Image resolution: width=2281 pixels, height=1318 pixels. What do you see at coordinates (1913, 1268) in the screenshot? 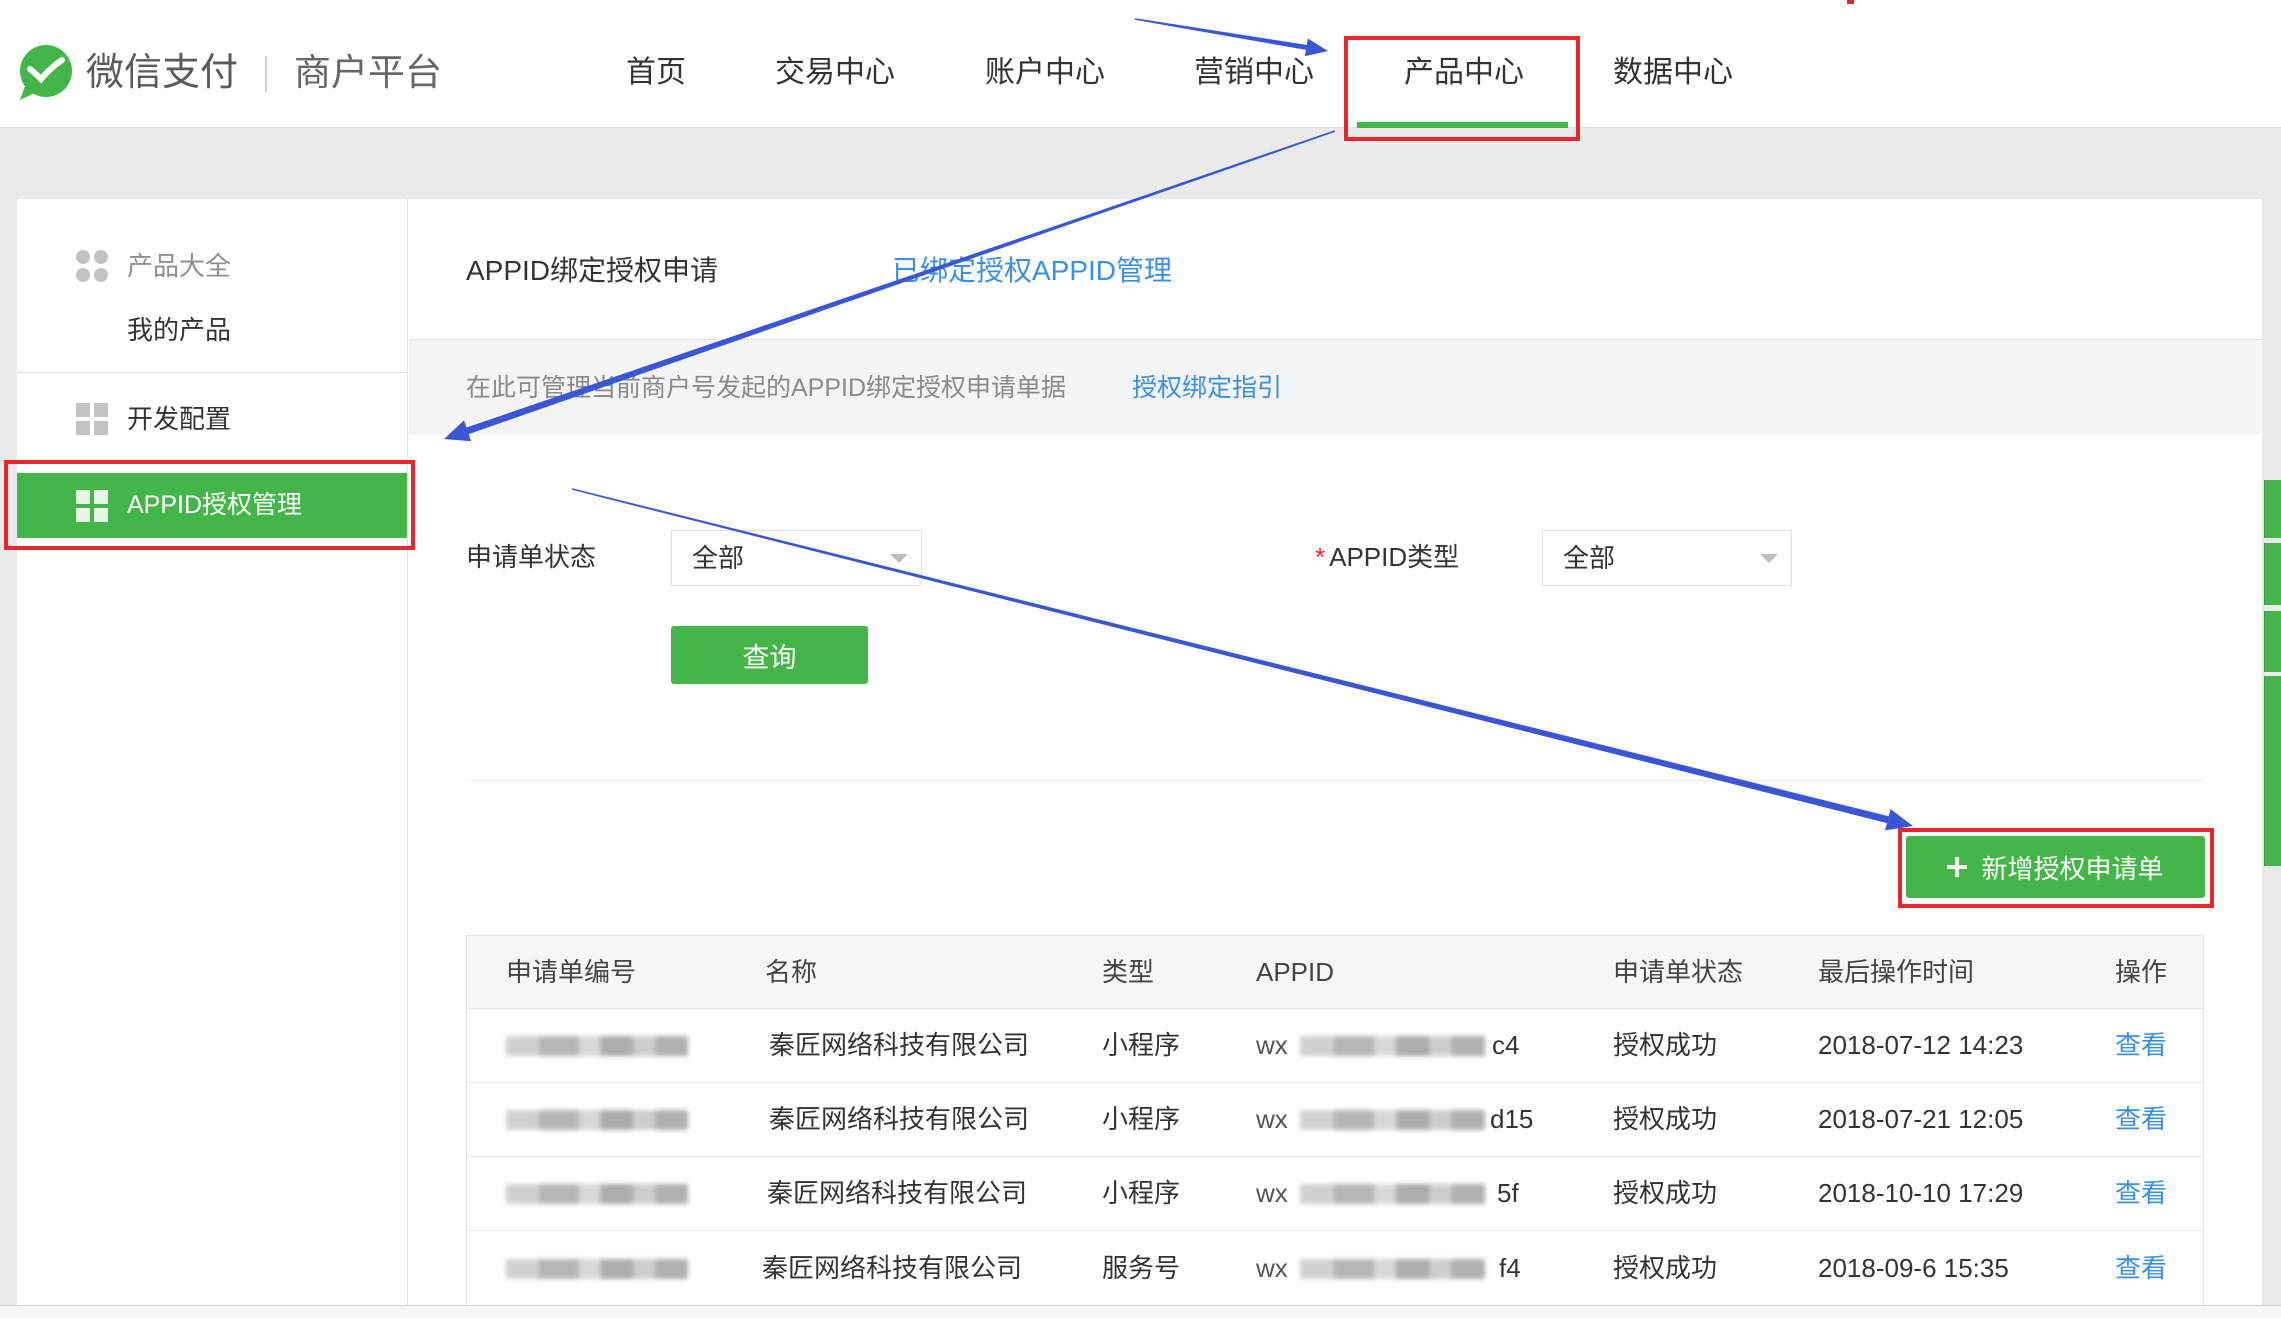
I see `cell-updated: 2018-09-6 15:35` at bounding box center [1913, 1268].